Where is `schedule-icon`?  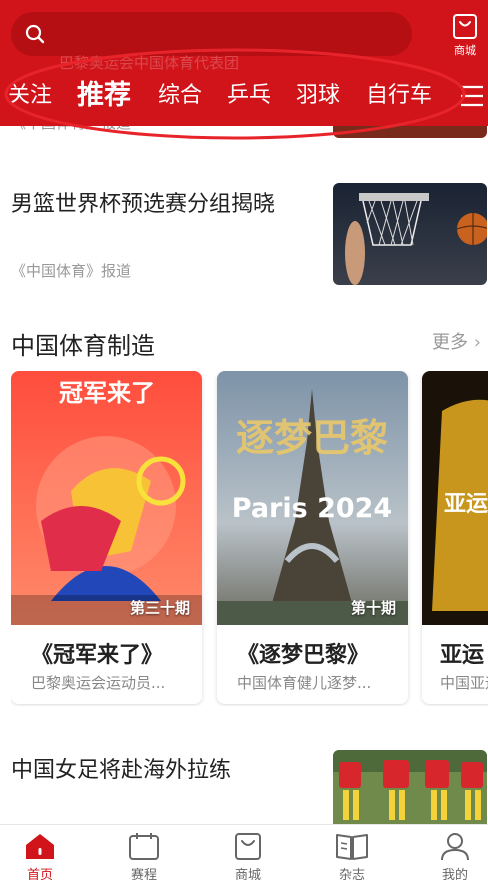
schedule-icon is located at coordinates (144, 846).